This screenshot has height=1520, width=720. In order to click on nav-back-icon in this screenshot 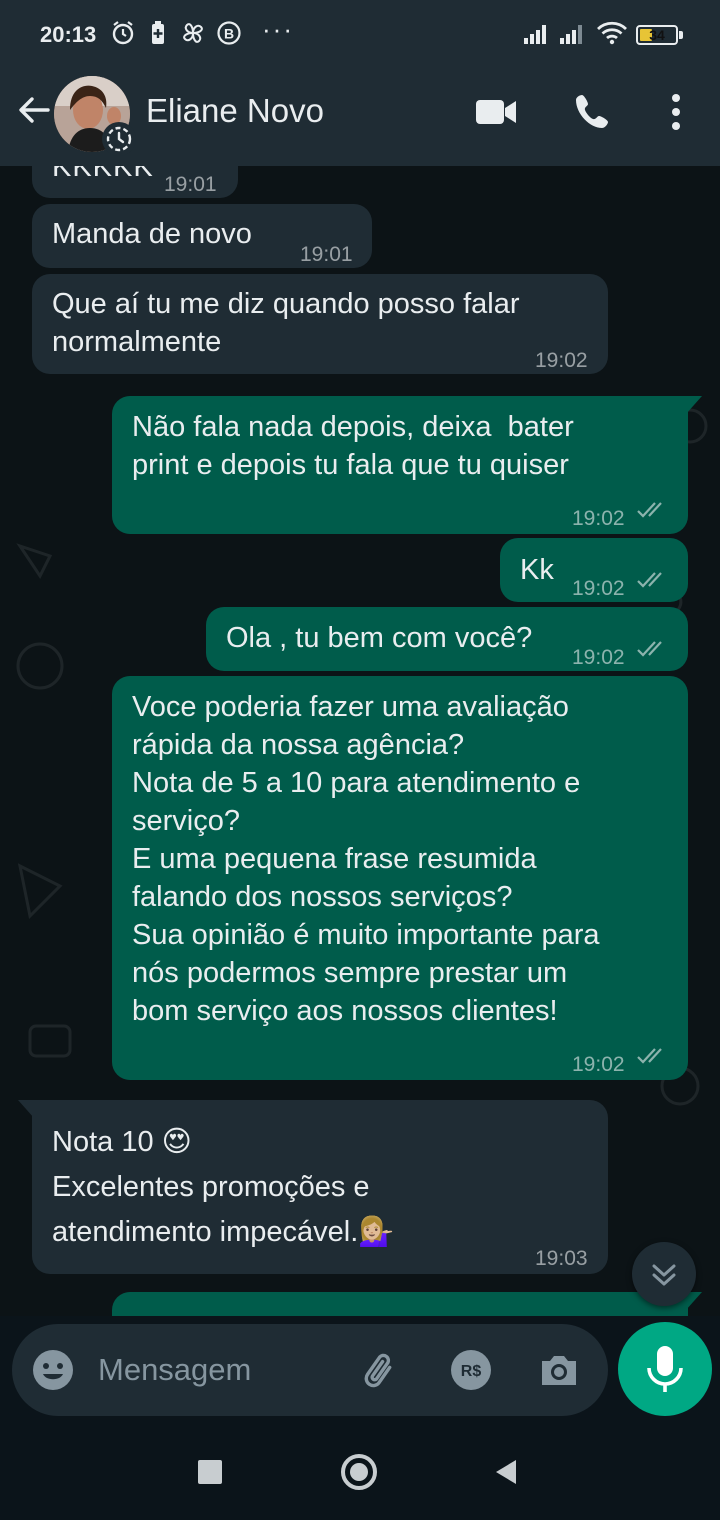, I will do `click(506, 1472)`.